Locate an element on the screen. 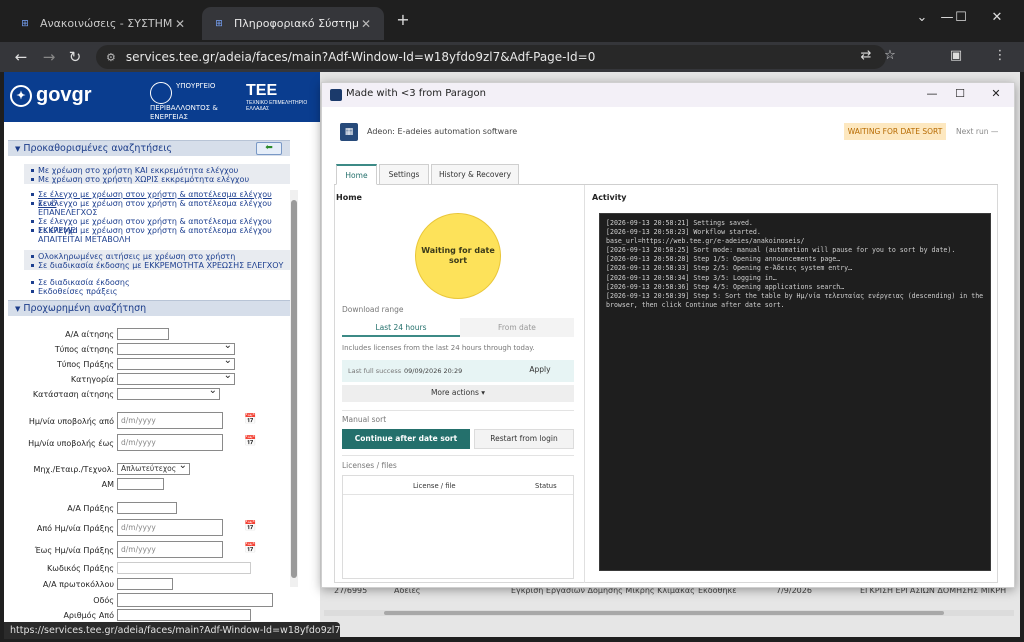  close-window-button: ✕ is located at coordinates (997, 17).